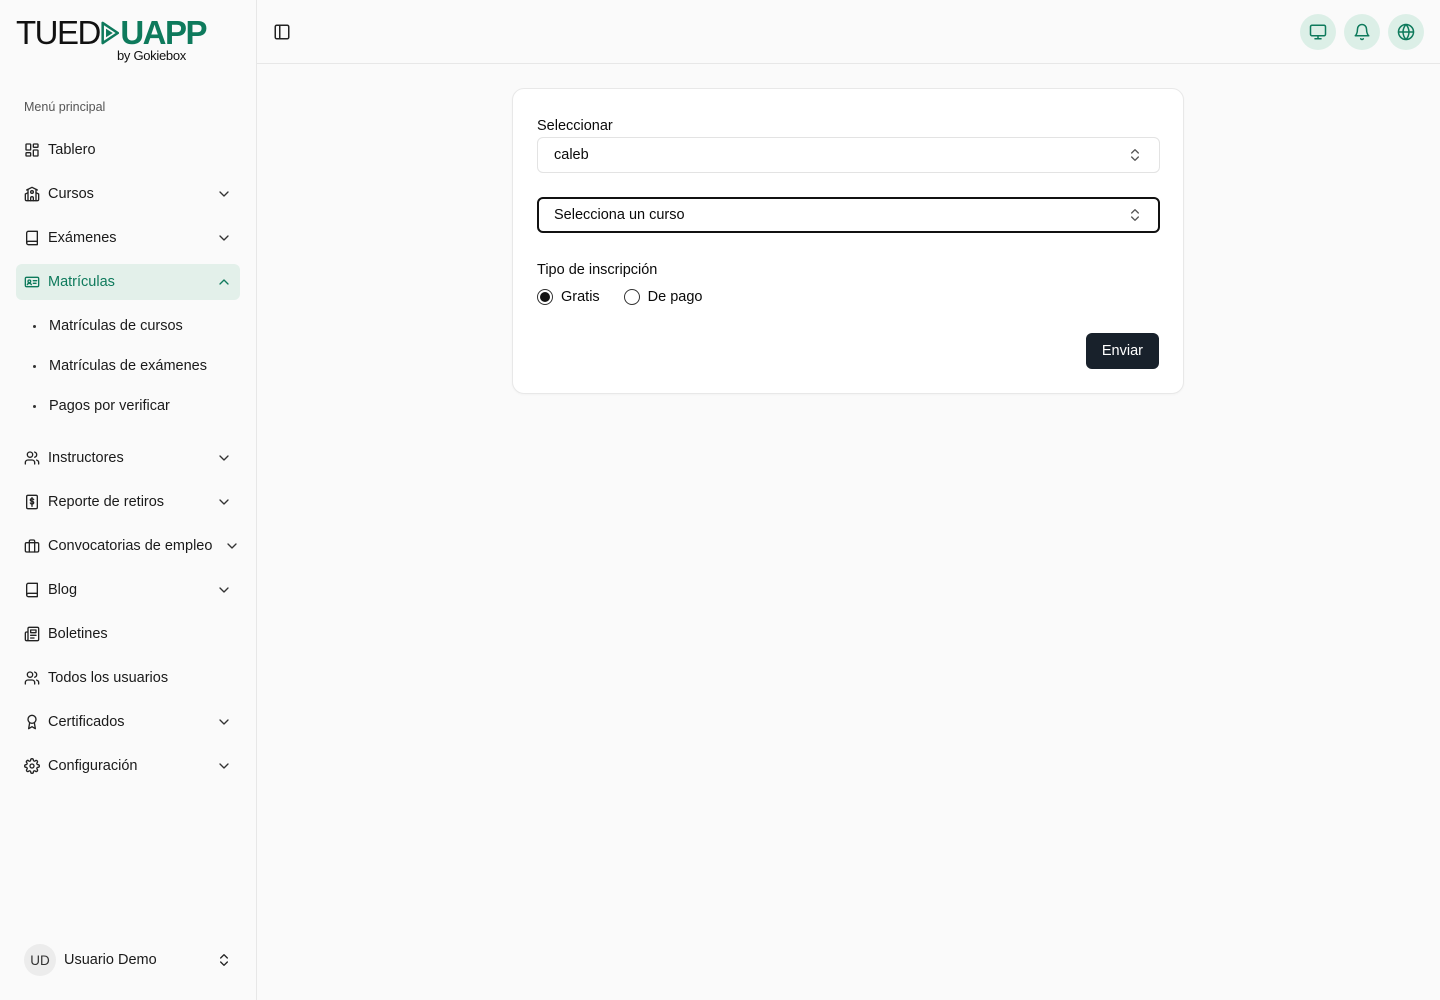 This screenshot has width=1440, height=1000. I want to click on sidebar-item-label: Todos los usuarios, so click(108, 678).